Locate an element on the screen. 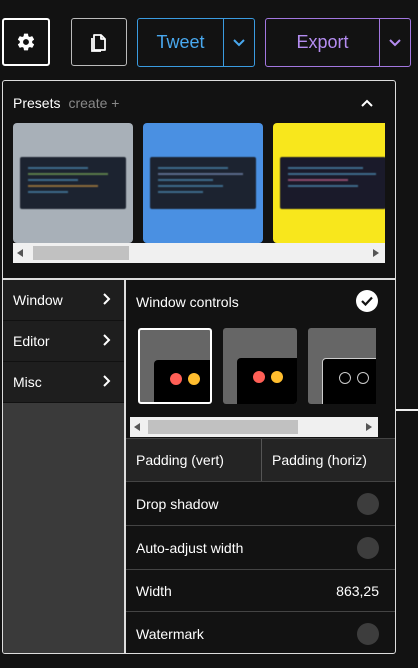  copy-button is located at coordinates (99, 42).